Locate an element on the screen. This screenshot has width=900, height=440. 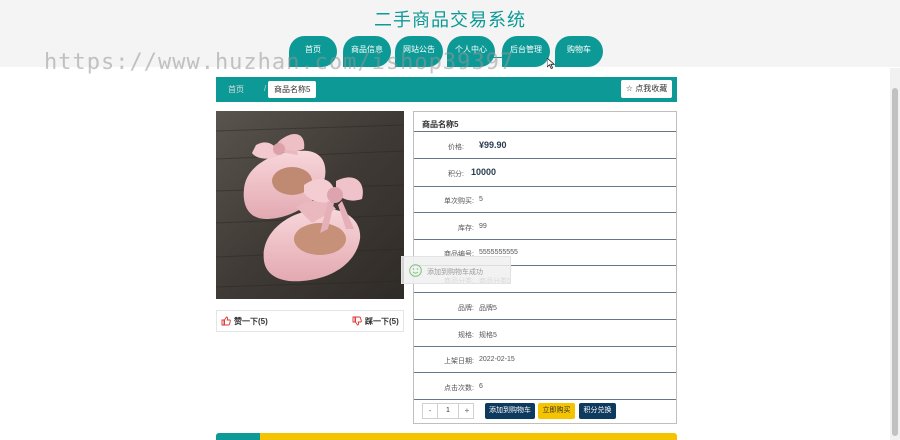
product-image is located at coordinates (310, 205).